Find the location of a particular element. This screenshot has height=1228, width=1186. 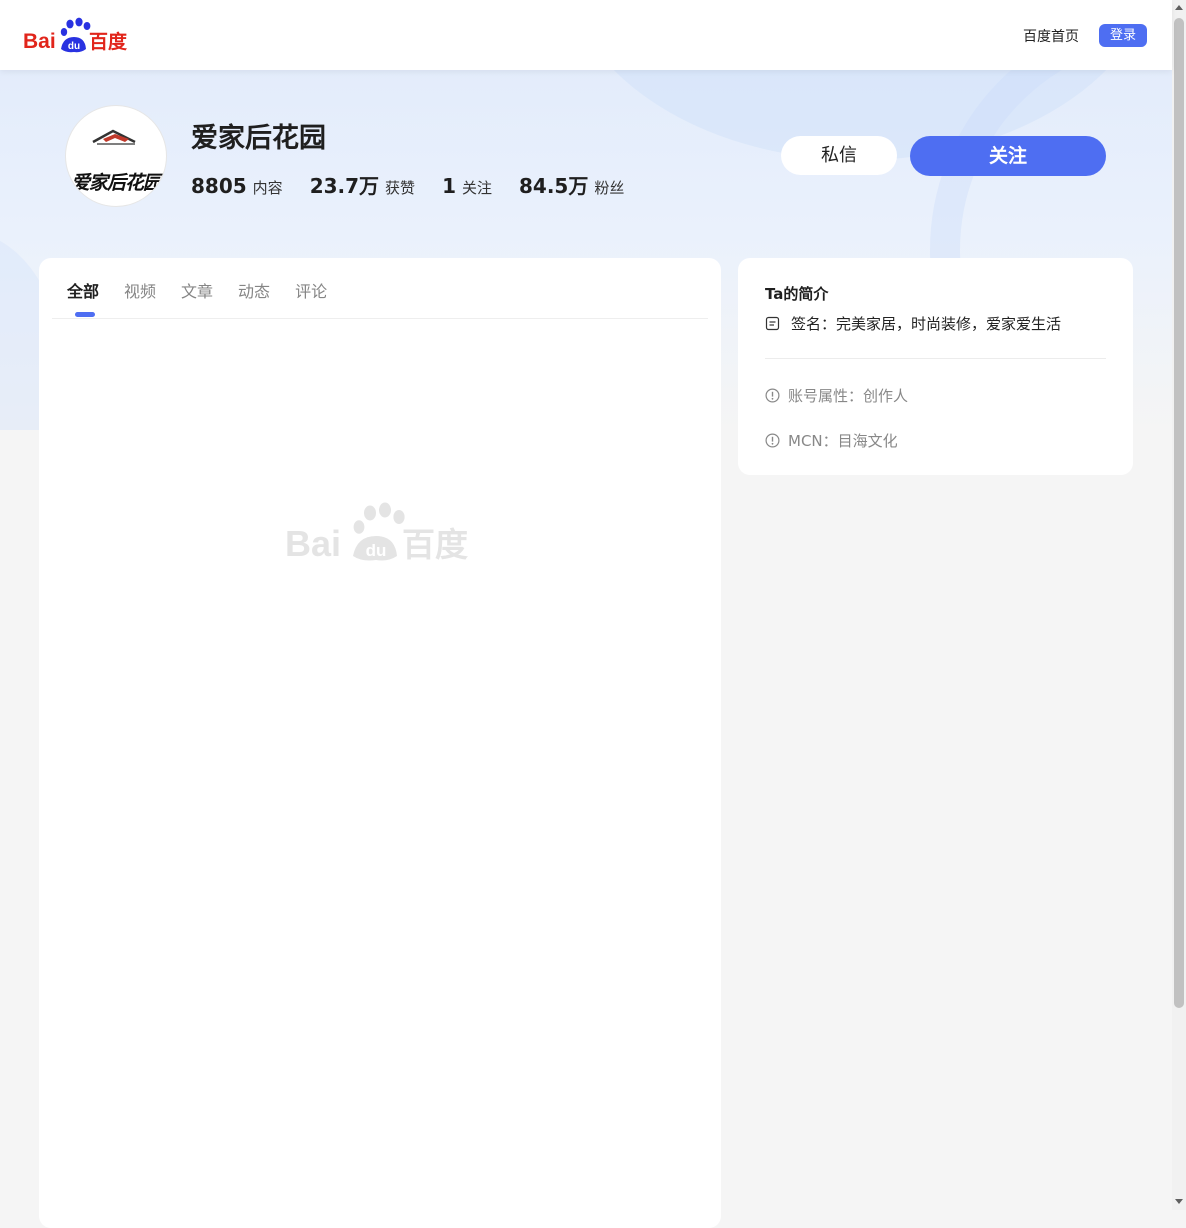

intro-divider is located at coordinates (935, 358).